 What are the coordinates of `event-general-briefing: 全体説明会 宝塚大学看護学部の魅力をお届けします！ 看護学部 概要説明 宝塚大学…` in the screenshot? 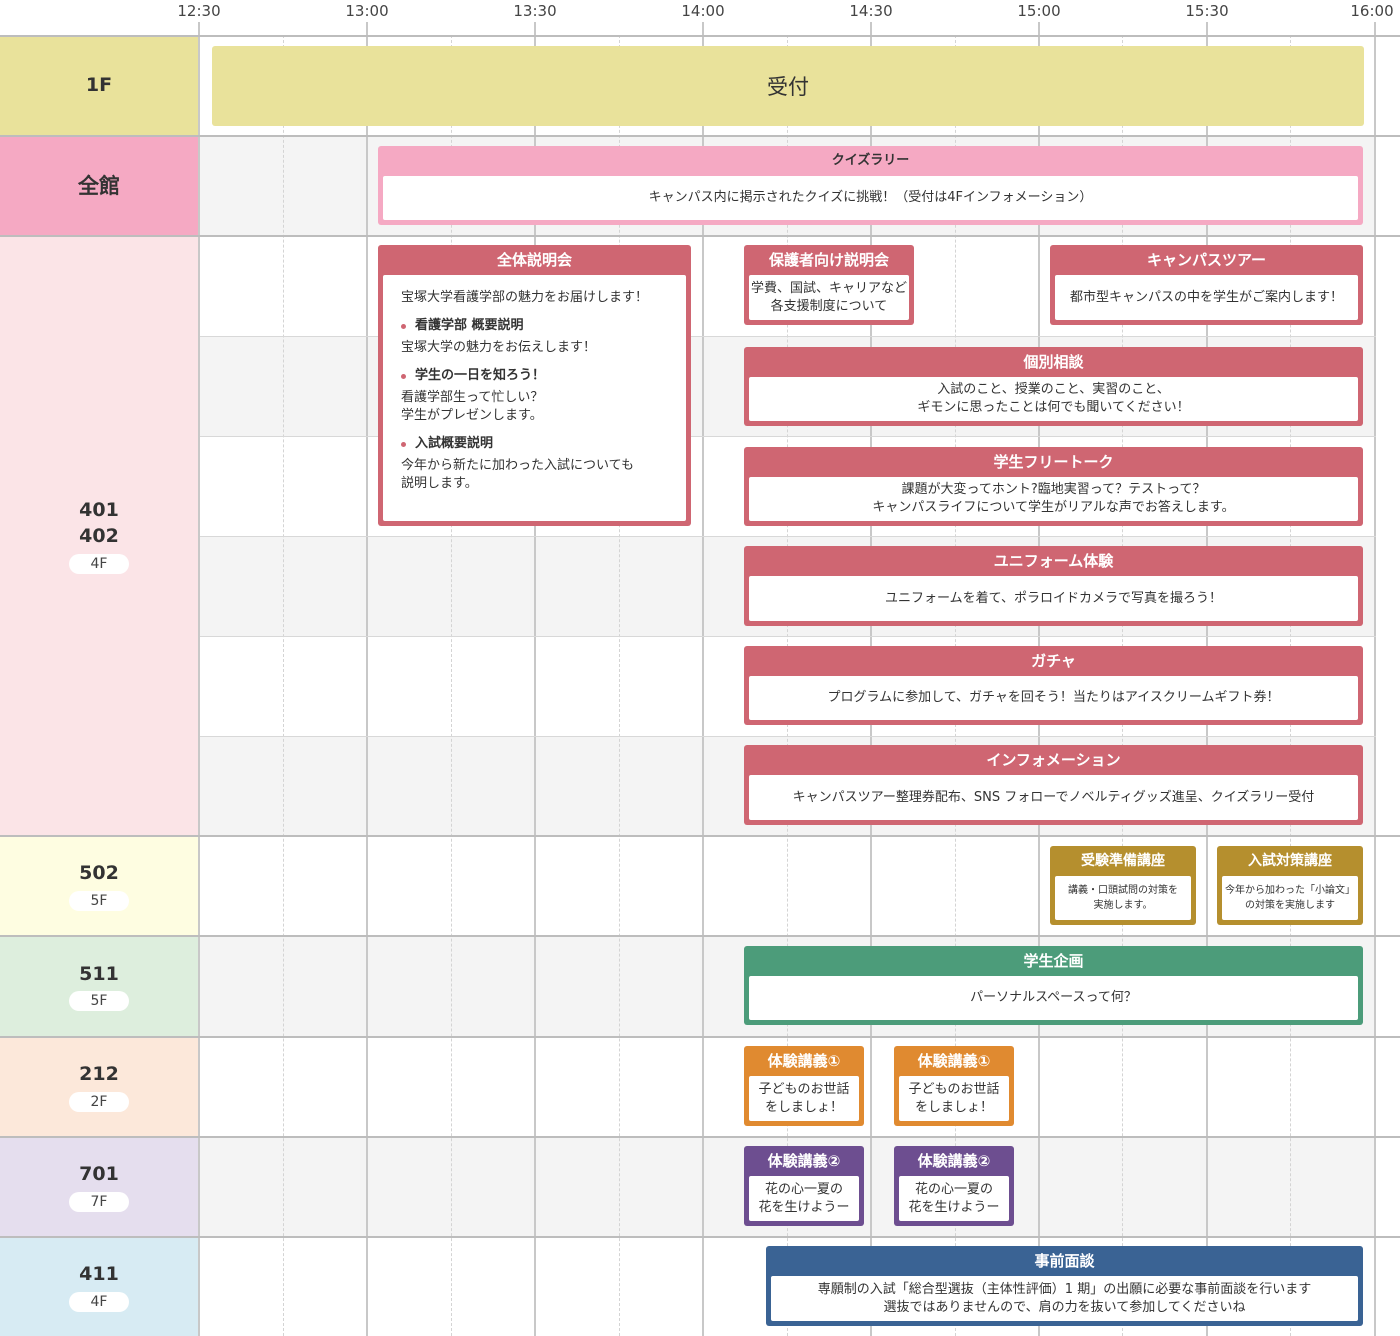 It's located at (534, 385).